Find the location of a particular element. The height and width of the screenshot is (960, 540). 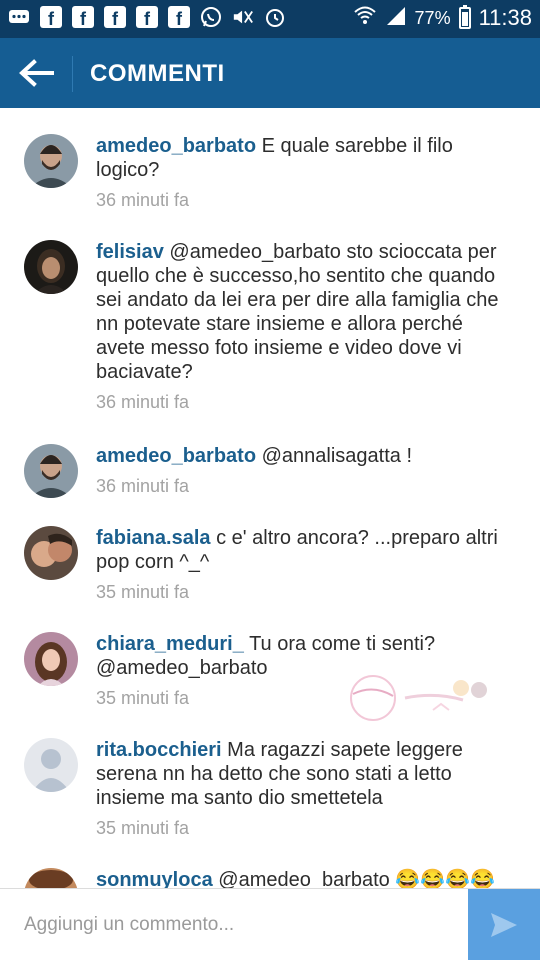

send-icon is located at coordinates (504, 924).